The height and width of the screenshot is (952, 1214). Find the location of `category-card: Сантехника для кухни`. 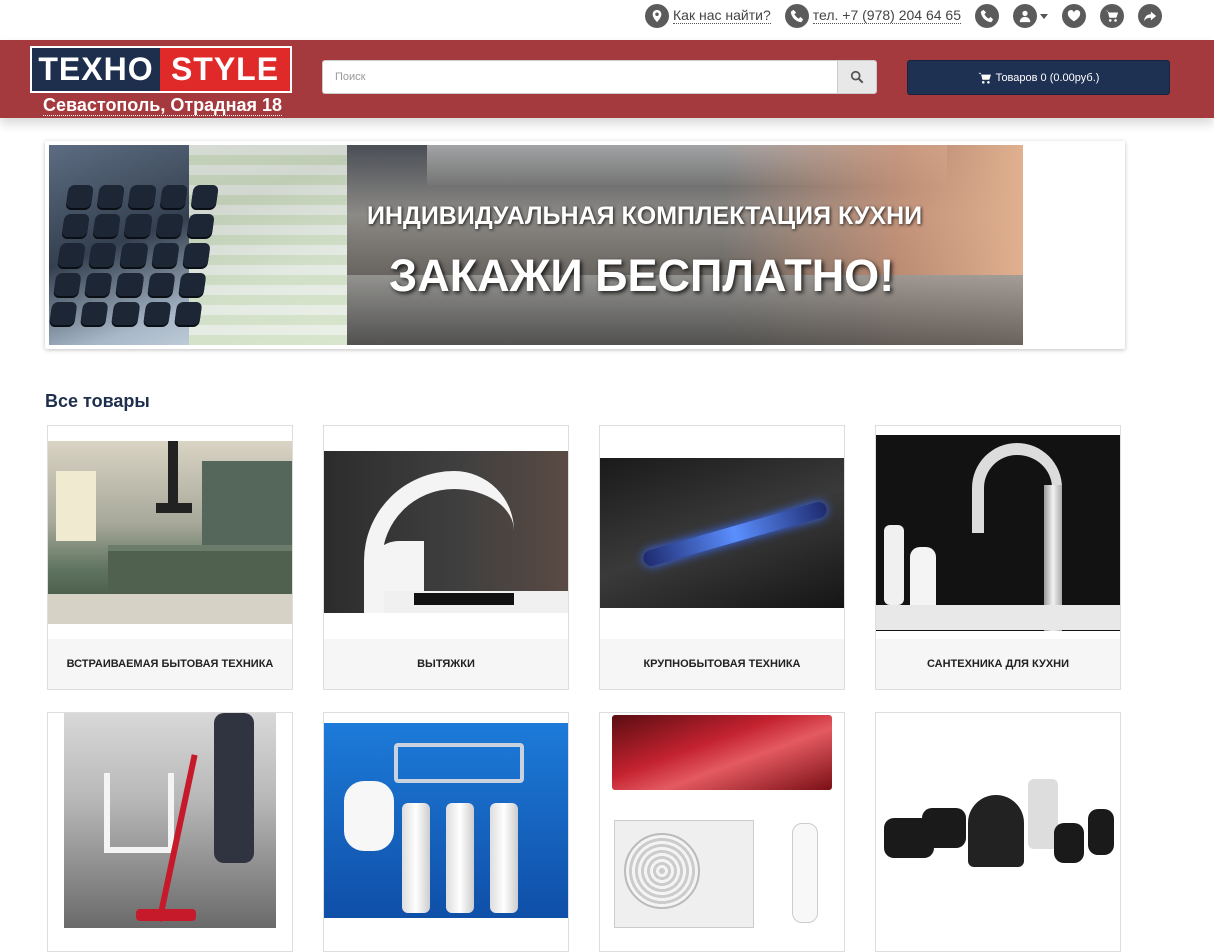

category-card: Сантехника для кухни is located at coordinates (998, 557).